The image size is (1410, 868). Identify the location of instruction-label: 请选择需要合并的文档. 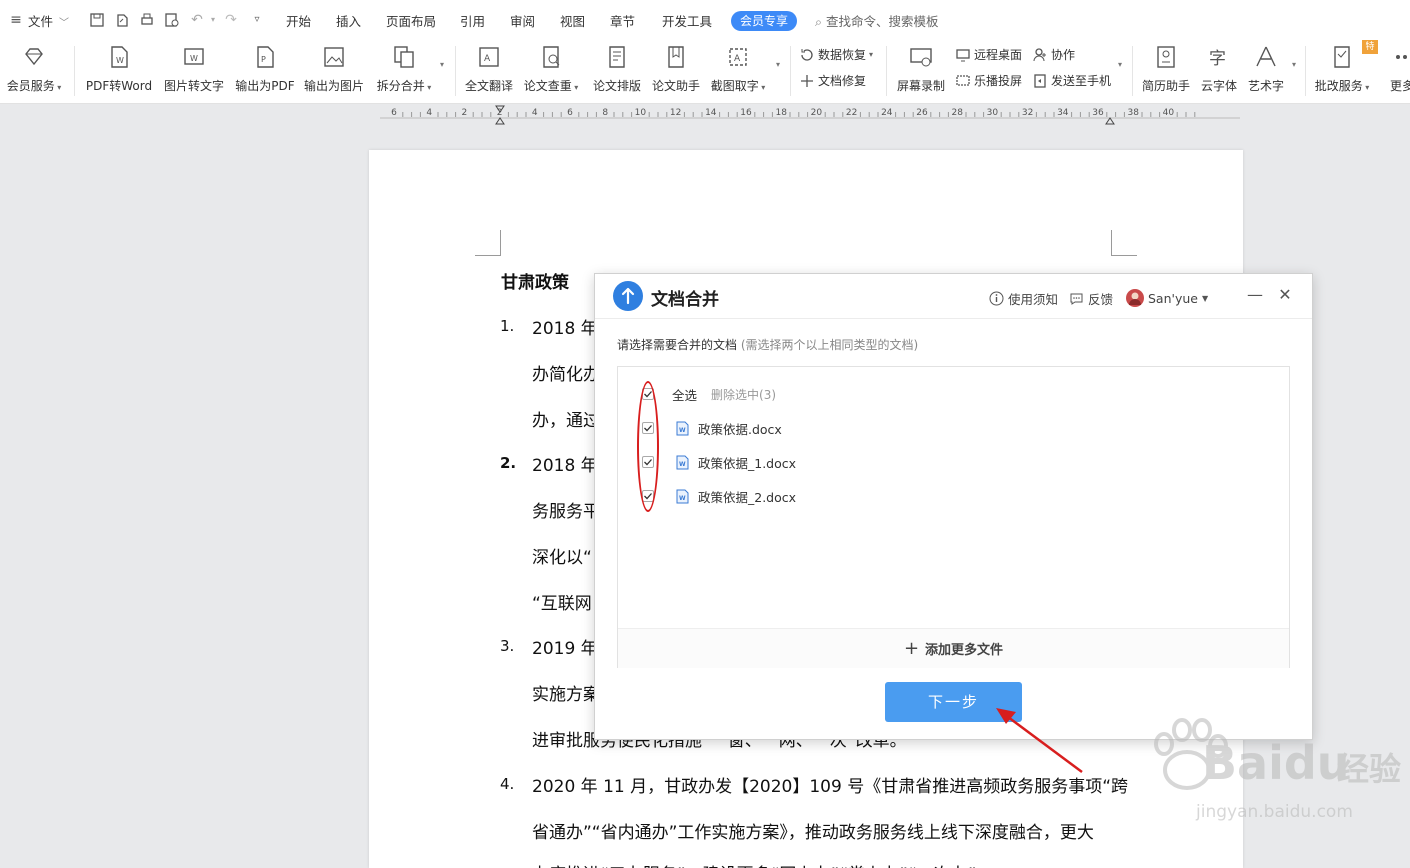
(677, 345).